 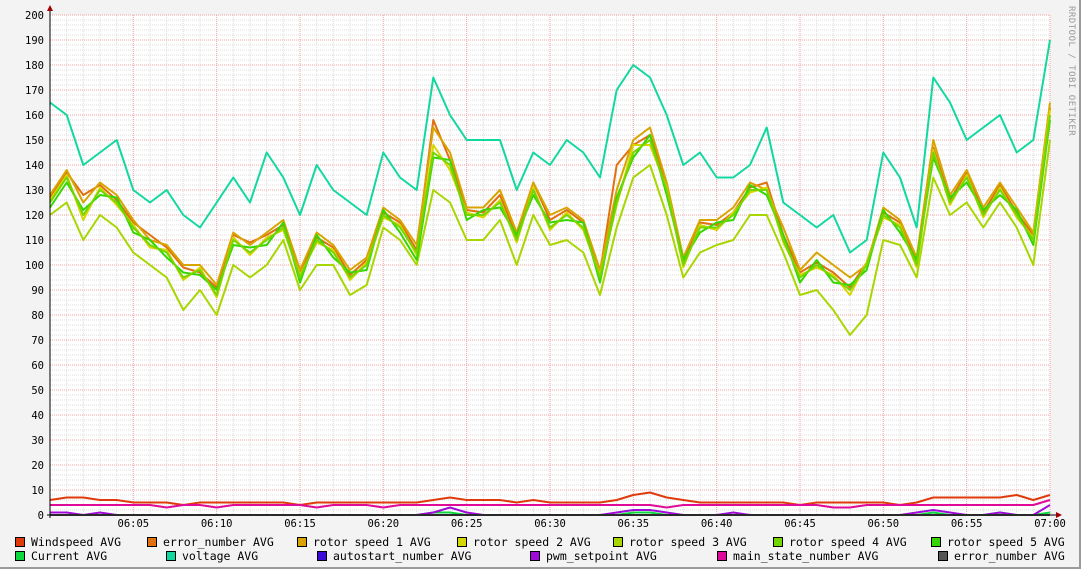 I want to click on legend-item: main_state_number AVG, so click(x=797, y=556).